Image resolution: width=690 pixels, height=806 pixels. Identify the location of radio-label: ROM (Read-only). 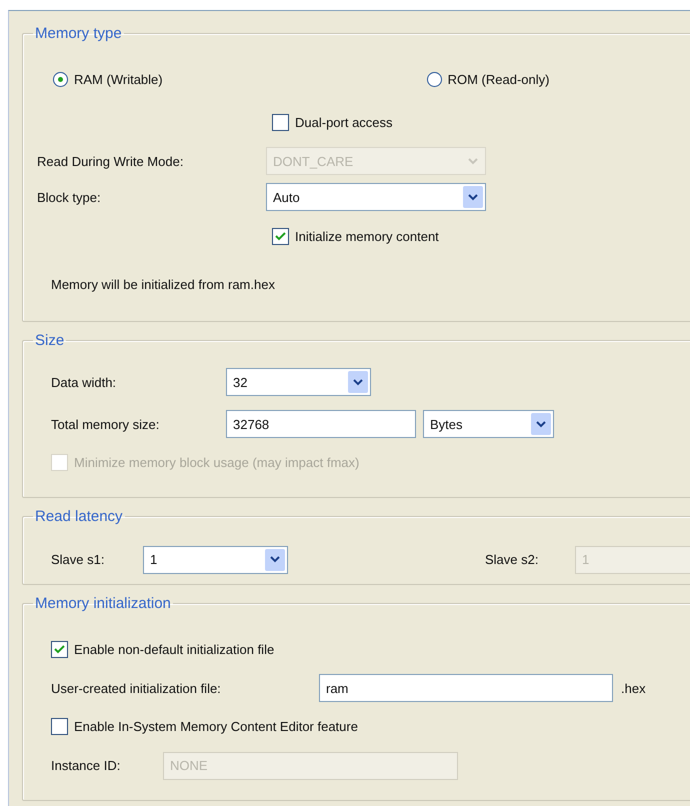
(499, 79).